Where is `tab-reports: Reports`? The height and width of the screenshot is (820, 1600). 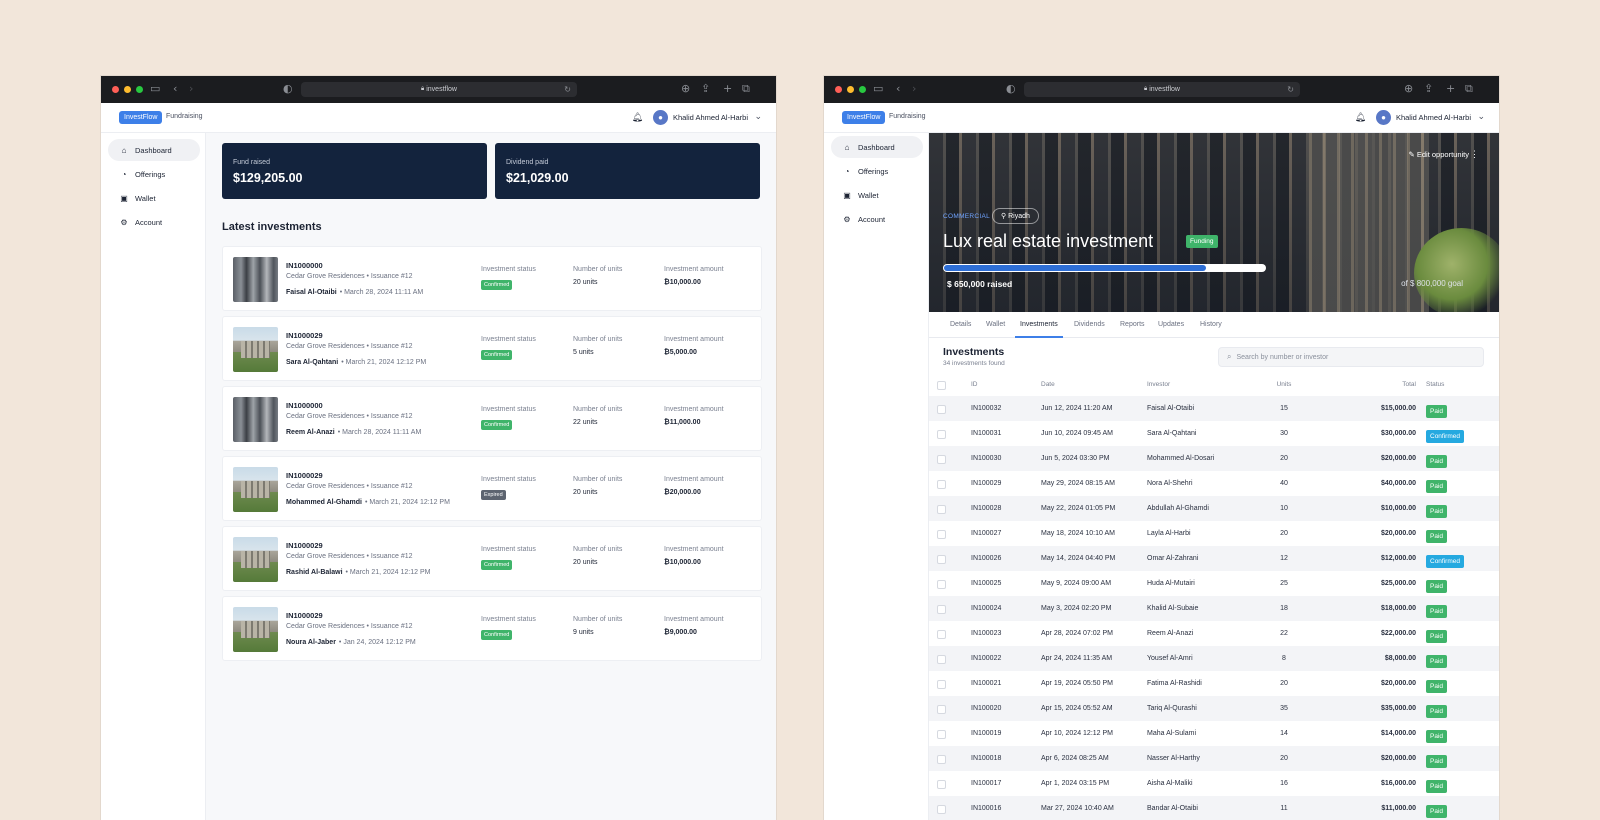 tab-reports: Reports is located at coordinates (1132, 325).